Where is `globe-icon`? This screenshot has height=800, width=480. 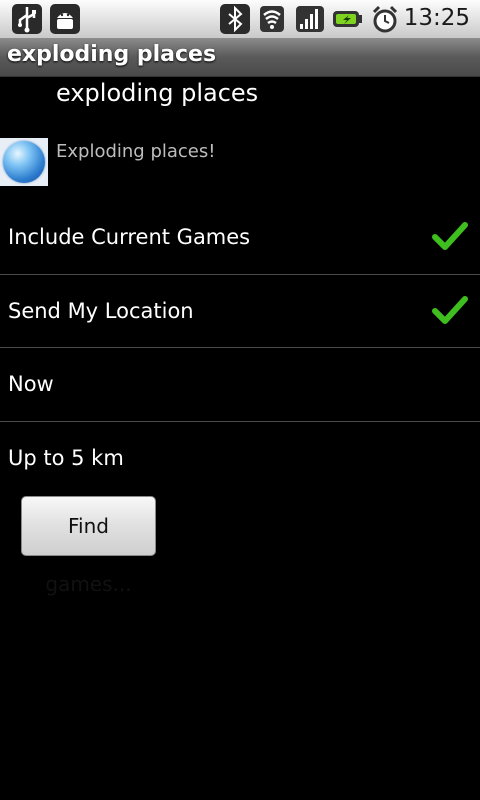 globe-icon is located at coordinates (24, 162).